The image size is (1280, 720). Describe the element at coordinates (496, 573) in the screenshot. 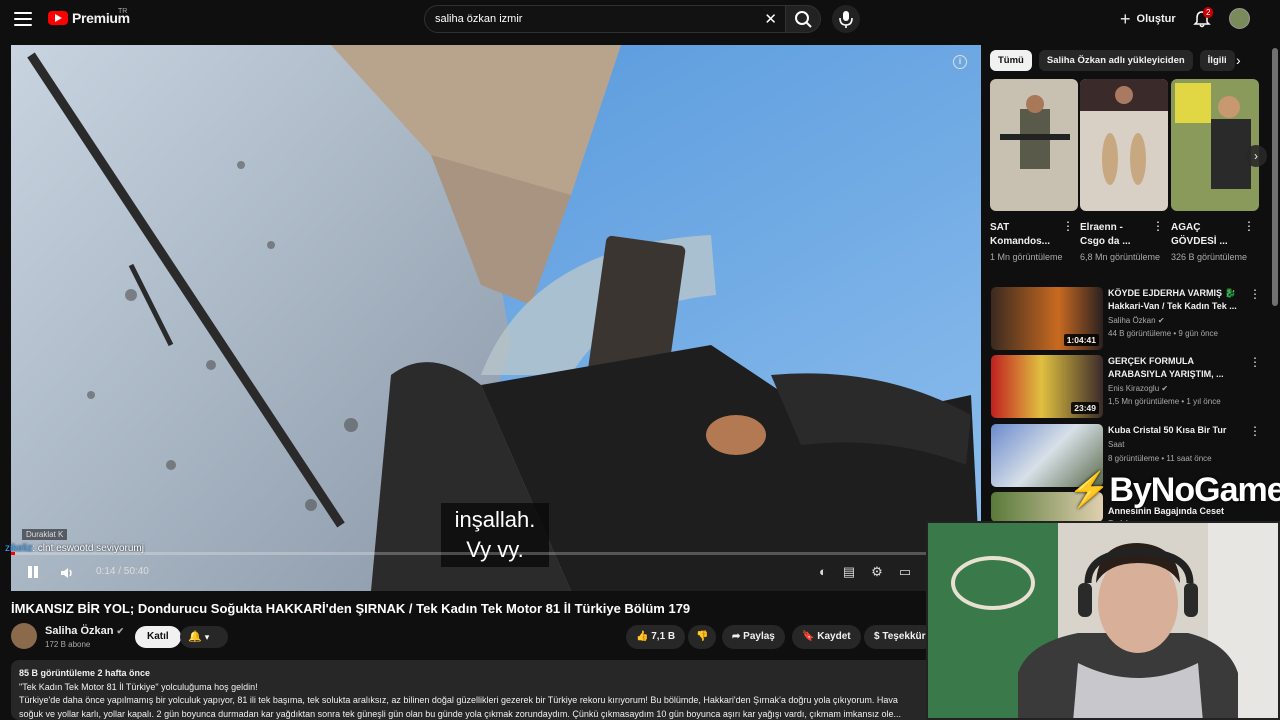

I see `player-controls: 0:14 / 50:40 ◐ ▤ ⚙ ▭` at that location.